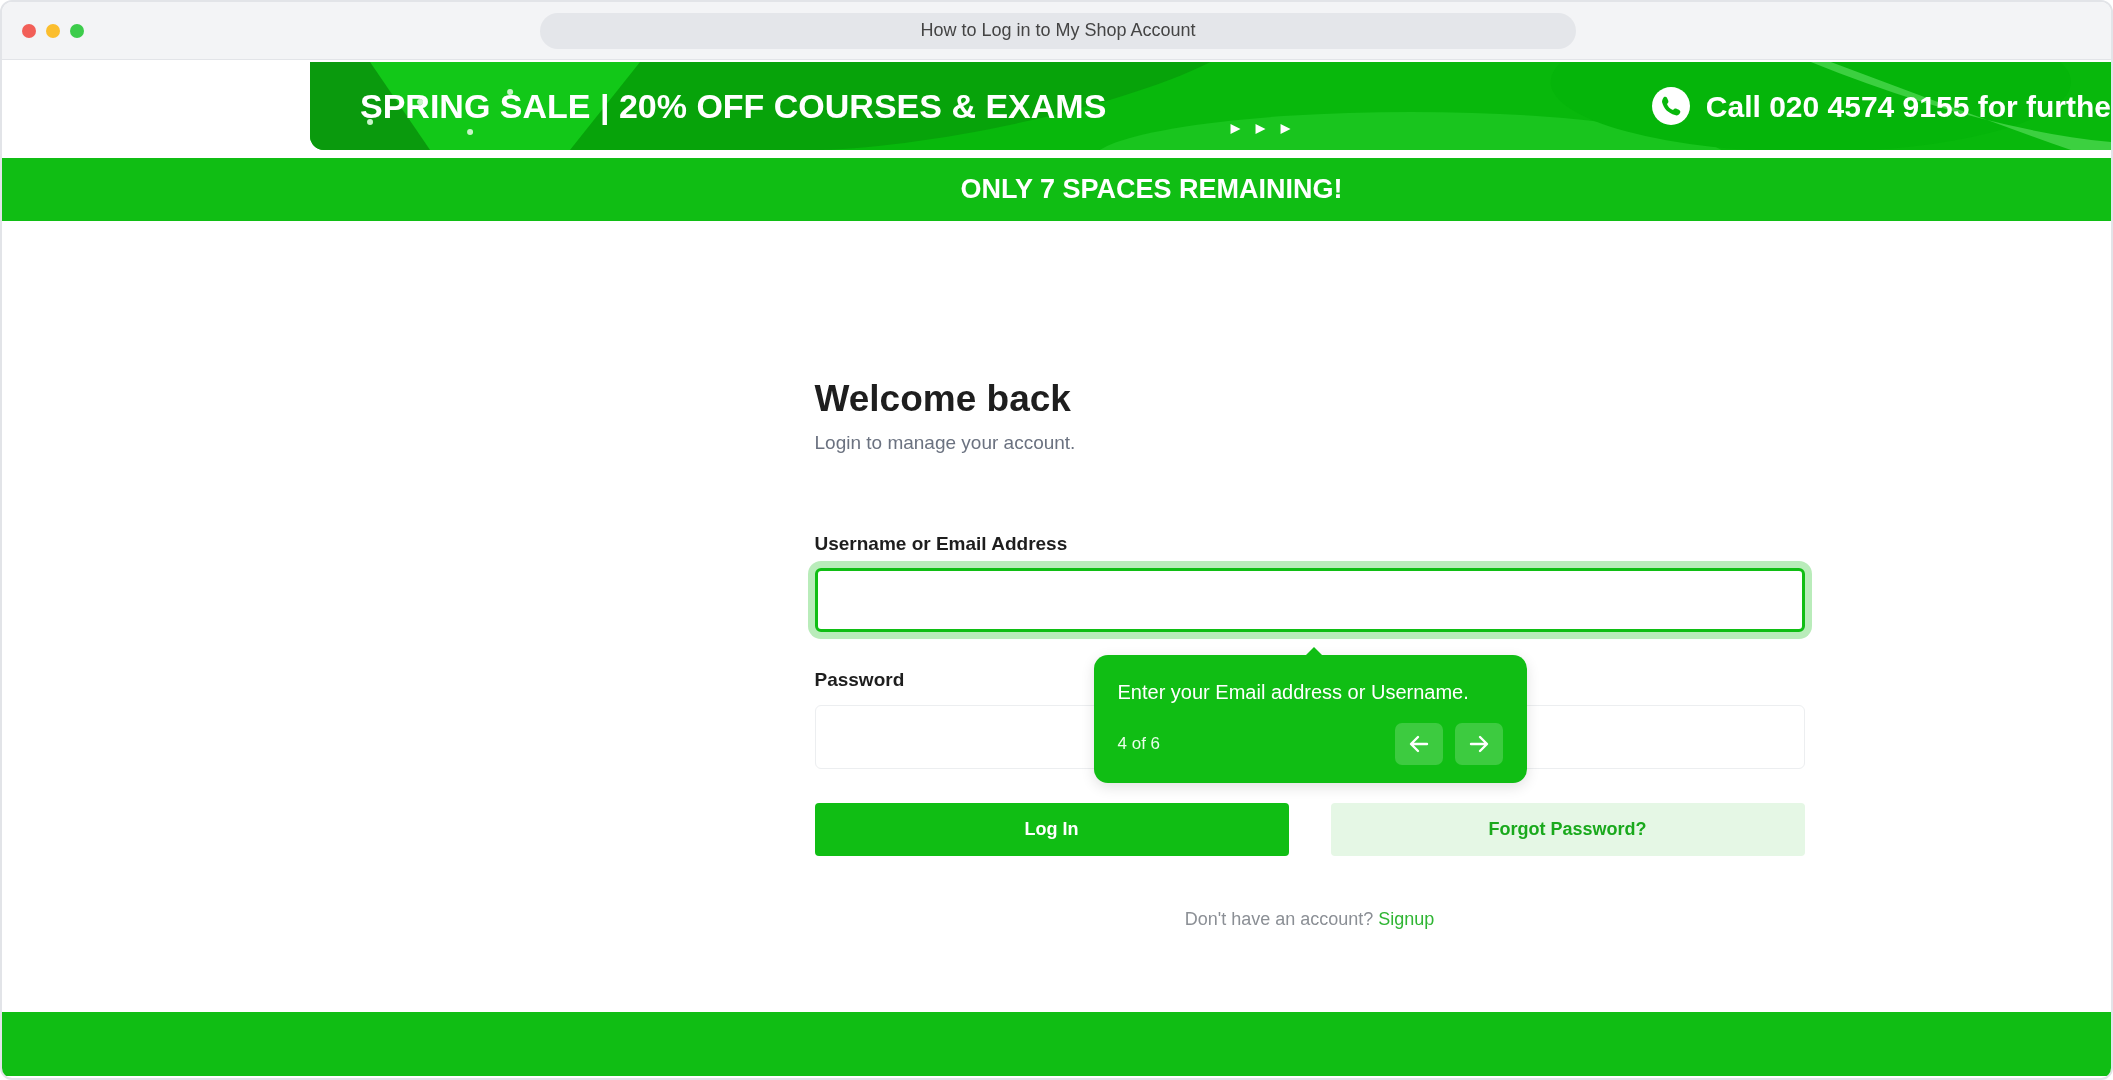  What do you see at coordinates (733, 106) in the screenshot?
I see `sale-headline: SPRING SALE | 20% OFF COURSES & EXAMS` at bounding box center [733, 106].